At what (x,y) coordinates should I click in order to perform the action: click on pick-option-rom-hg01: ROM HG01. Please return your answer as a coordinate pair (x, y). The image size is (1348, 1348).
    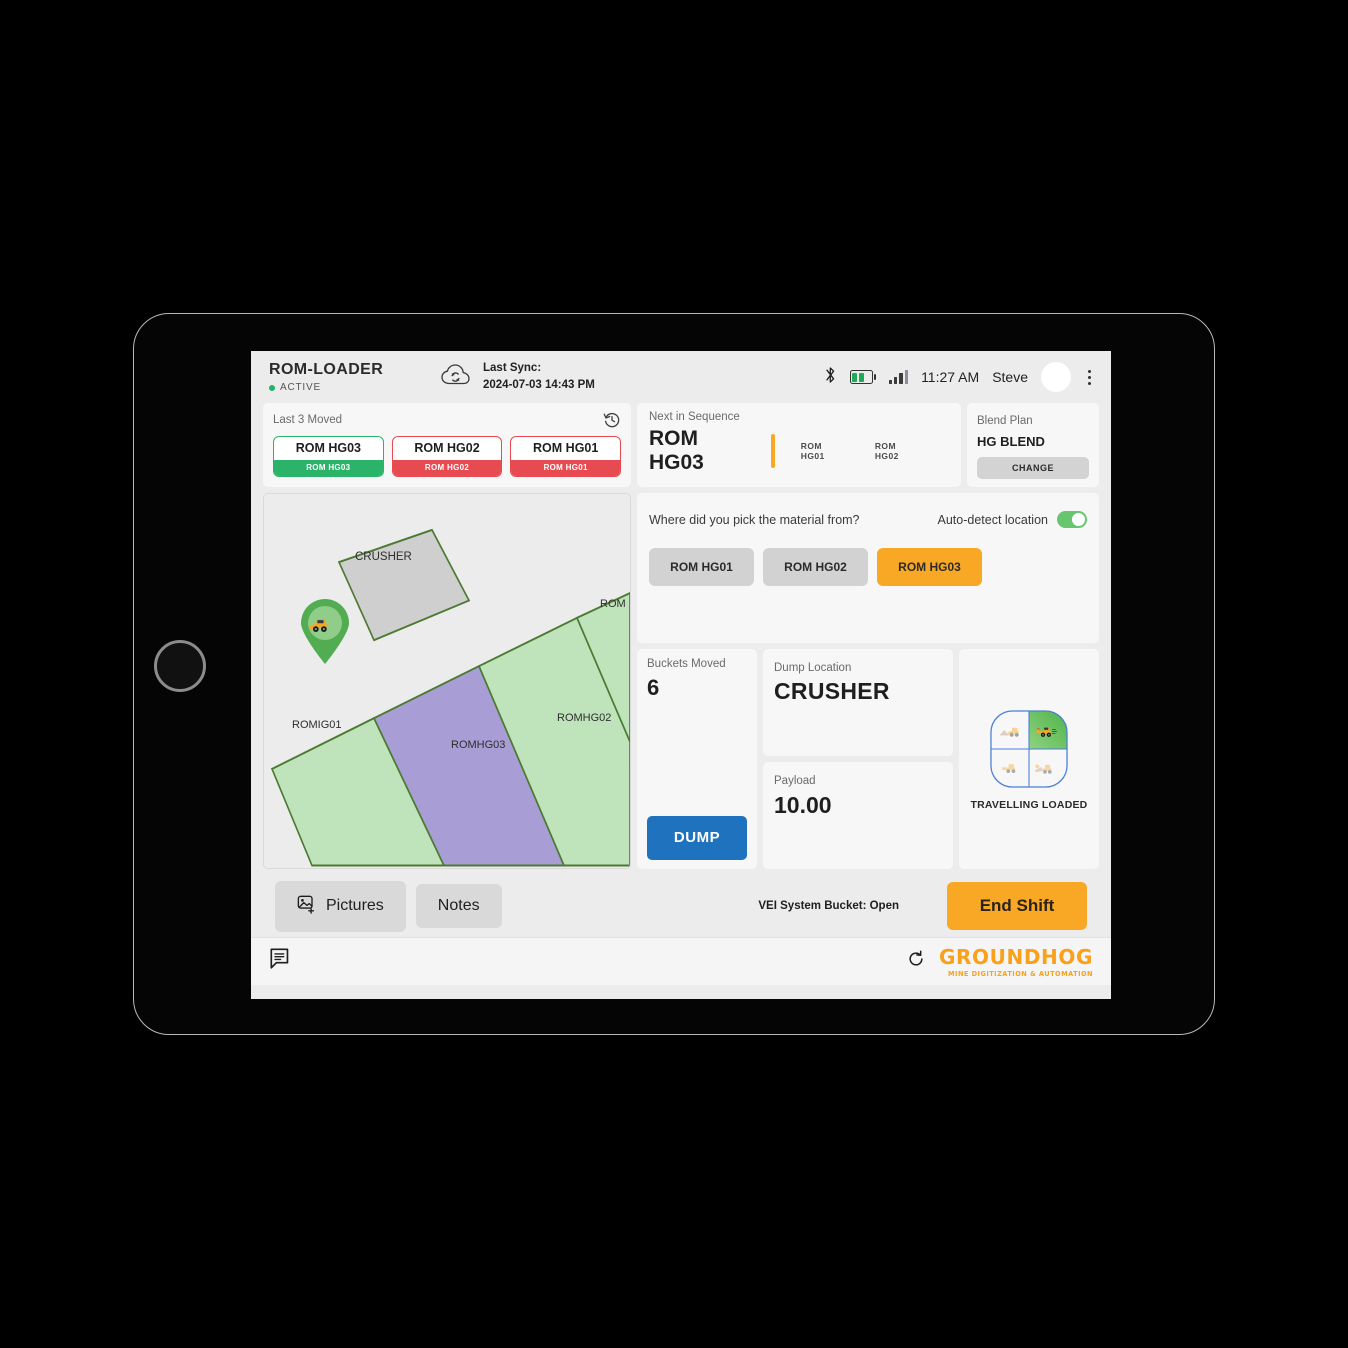
    Looking at the image, I should click on (701, 567).